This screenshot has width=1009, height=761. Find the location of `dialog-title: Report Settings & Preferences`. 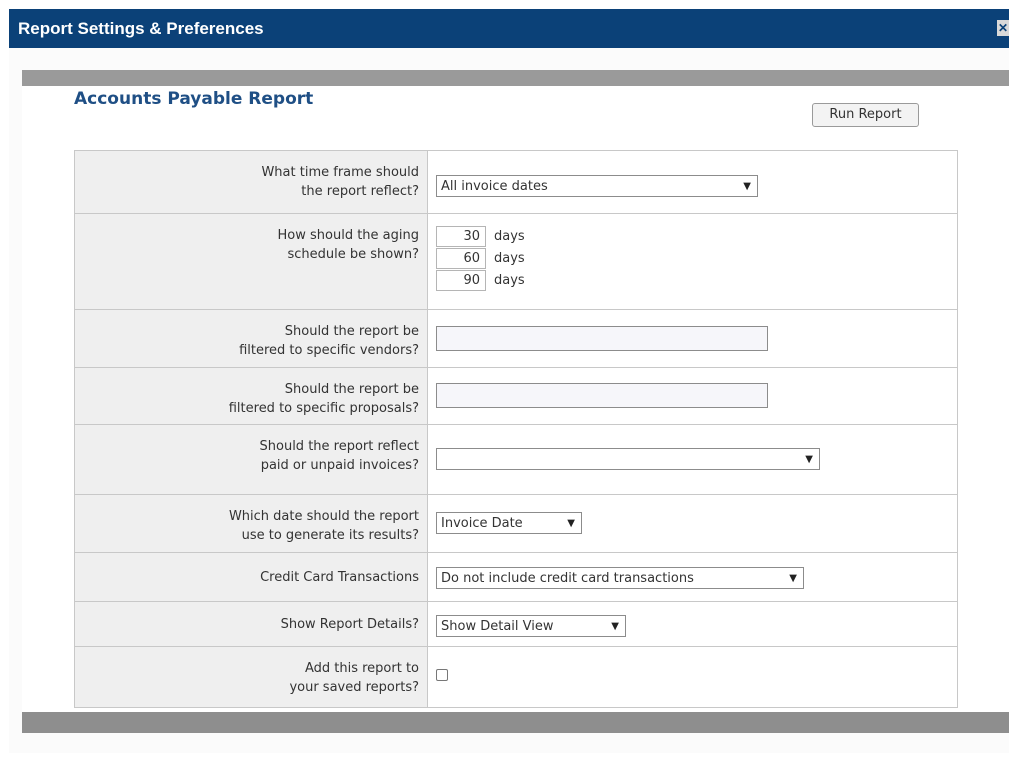

dialog-title: Report Settings & Preferences is located at coordinates (141, 28).